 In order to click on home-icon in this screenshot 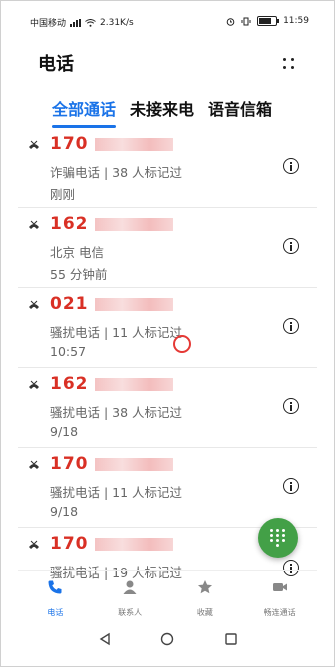, I will do `click(167, 639)`.